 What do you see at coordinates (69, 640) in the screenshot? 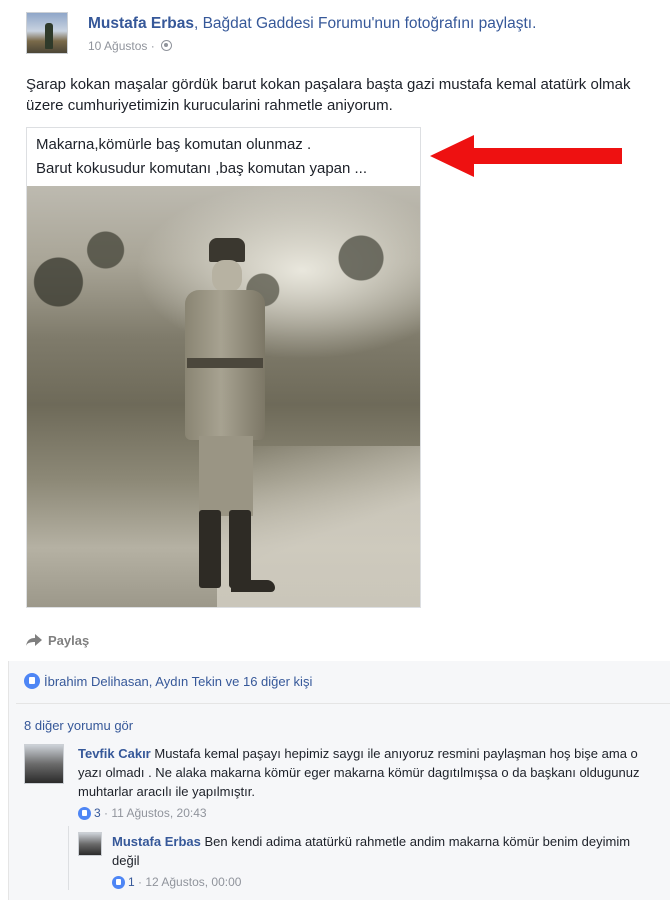
I see `share-label: Paylaş` at bounding box center [69, 640].